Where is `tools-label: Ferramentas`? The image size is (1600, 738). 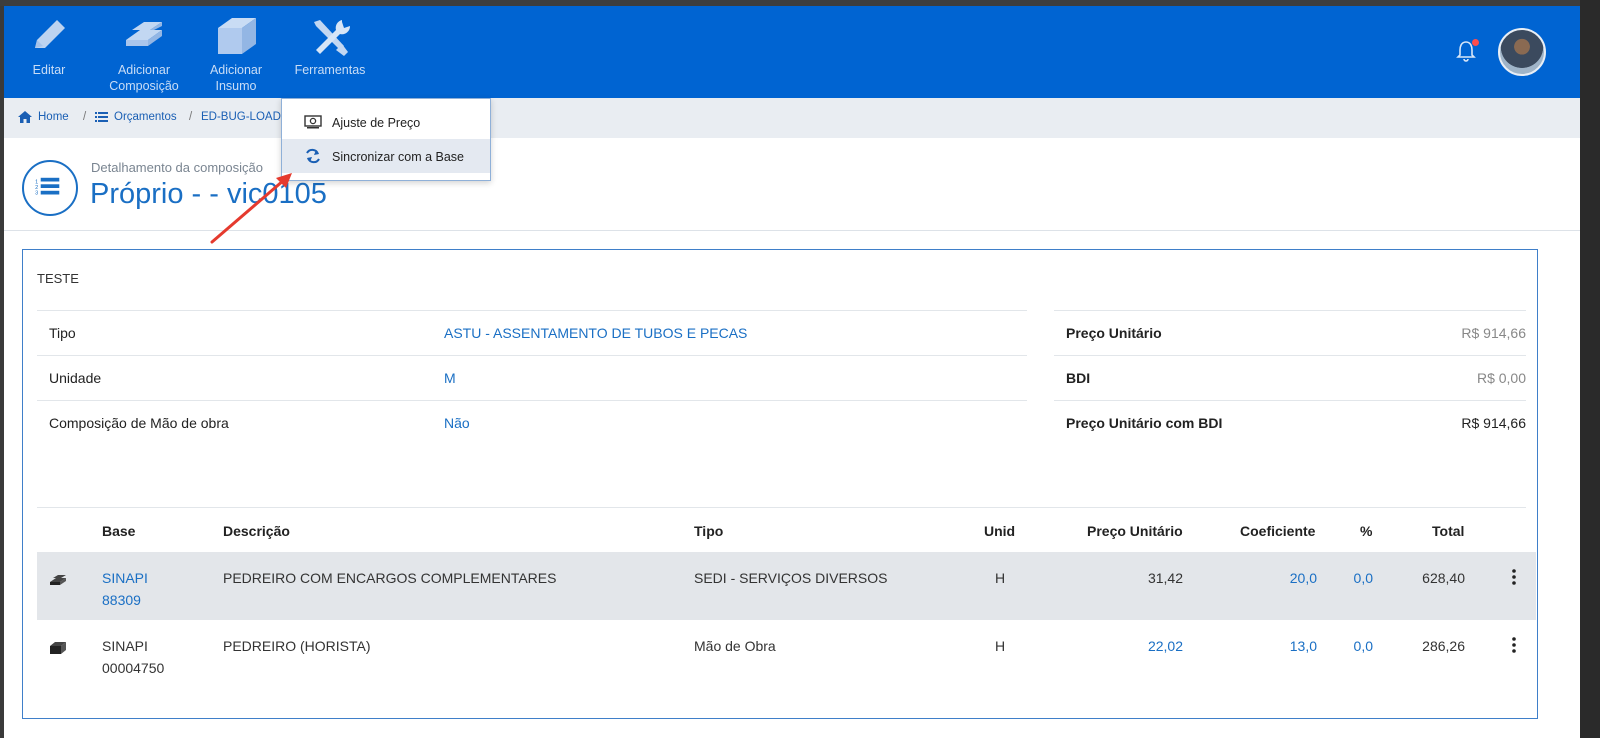 tools-label: Ferramentas is located at coordinates (330, 70).